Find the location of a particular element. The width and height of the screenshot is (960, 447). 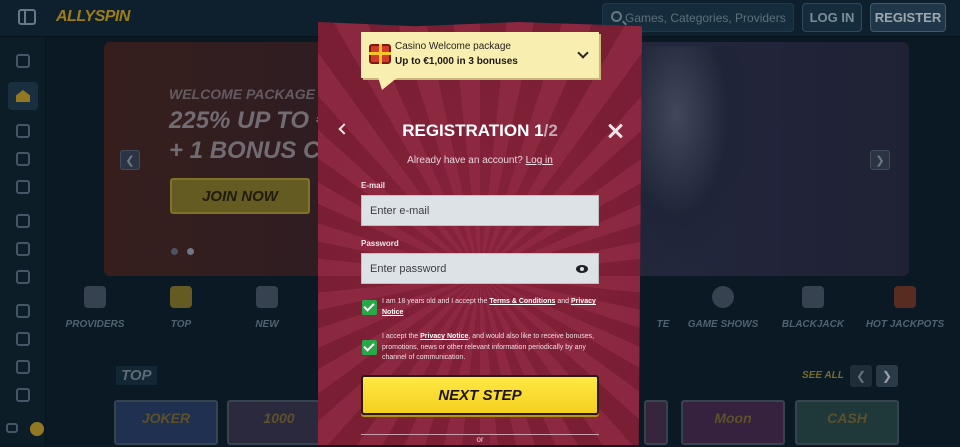

marketing-consent-checkbox is located at coordinates (369, 347).